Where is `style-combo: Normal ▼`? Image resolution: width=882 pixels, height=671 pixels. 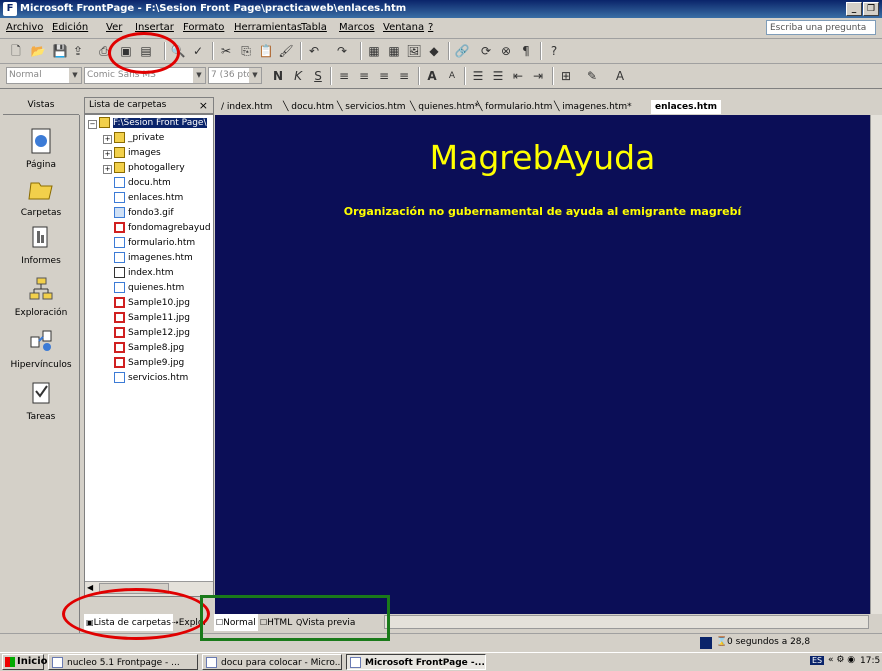 style-combo: Normal ▼ is located at coordinates (44, 75).